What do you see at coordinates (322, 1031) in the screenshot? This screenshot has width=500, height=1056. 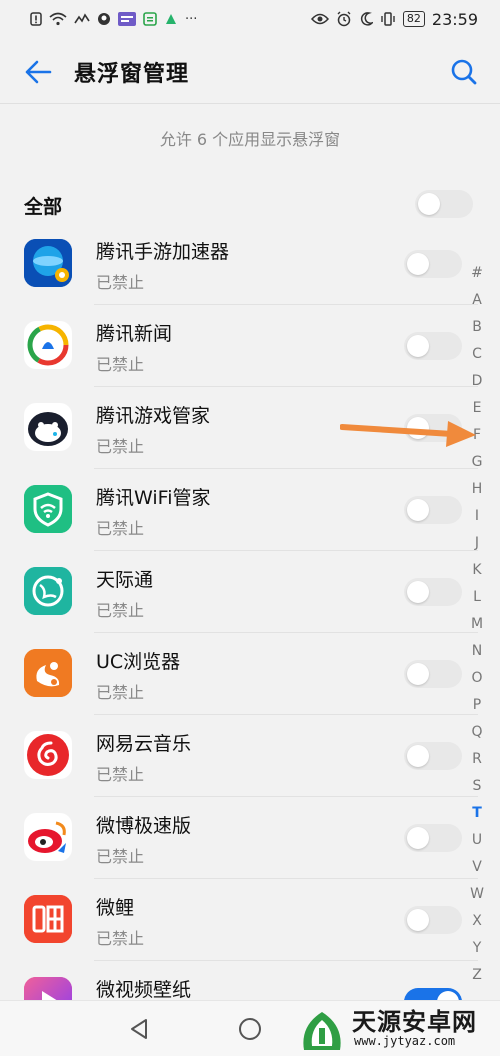 I see `watermark-logo-icon` at bounding box center [322, 1031].